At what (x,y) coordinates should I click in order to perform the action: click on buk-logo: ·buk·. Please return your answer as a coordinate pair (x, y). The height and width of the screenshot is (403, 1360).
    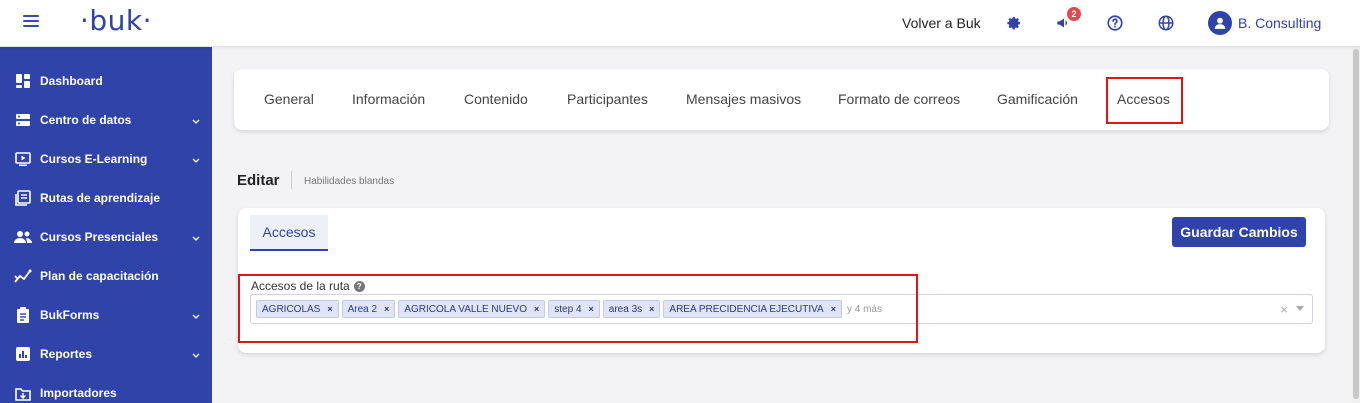
    Looking at the image, I should click on (116, 20).